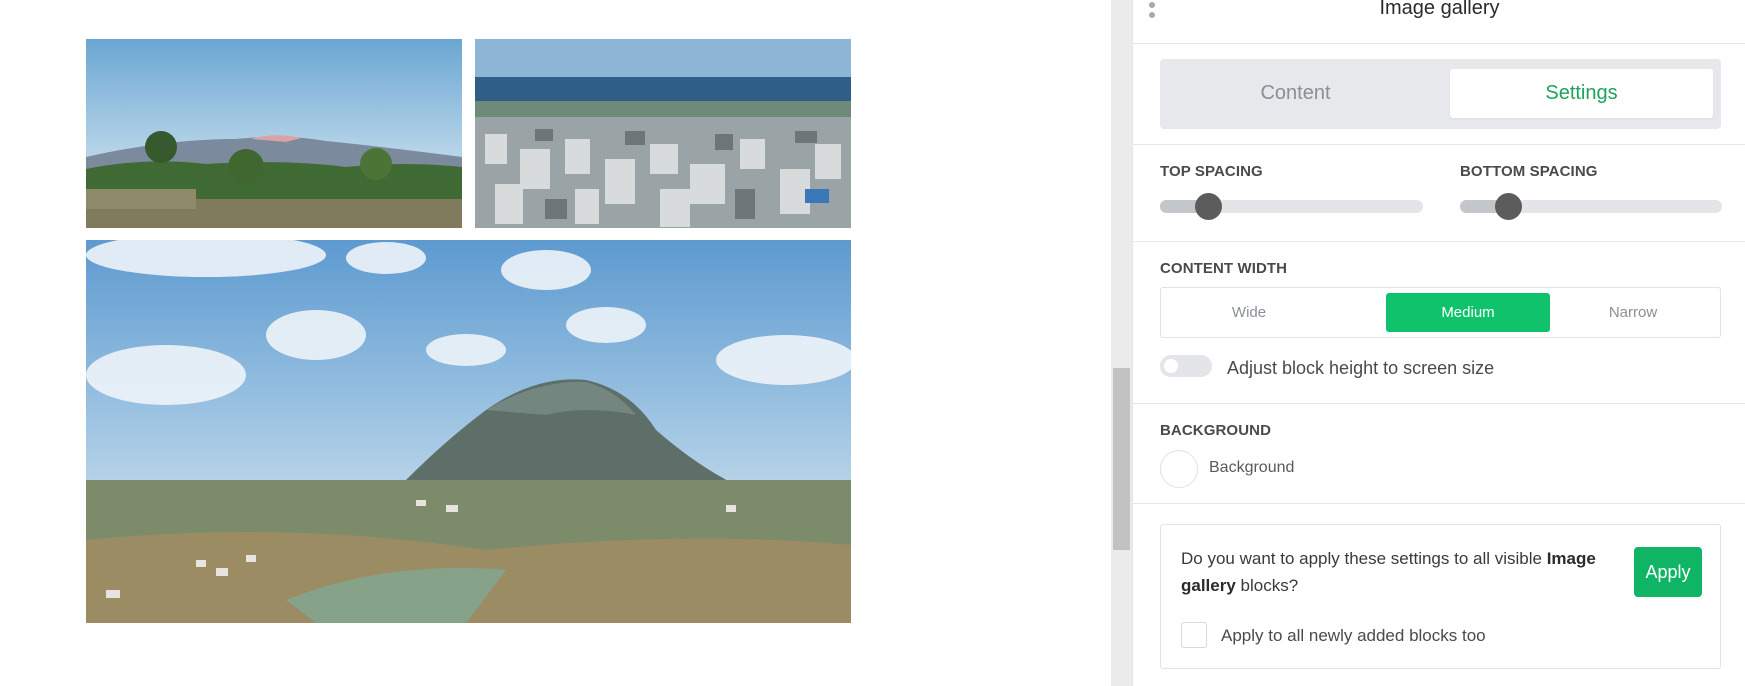 This screenshot has height=686, width=1745. Describe the element at coordinates (1295, 93) in the screenshot. I see `tab-content: Content` at that location.